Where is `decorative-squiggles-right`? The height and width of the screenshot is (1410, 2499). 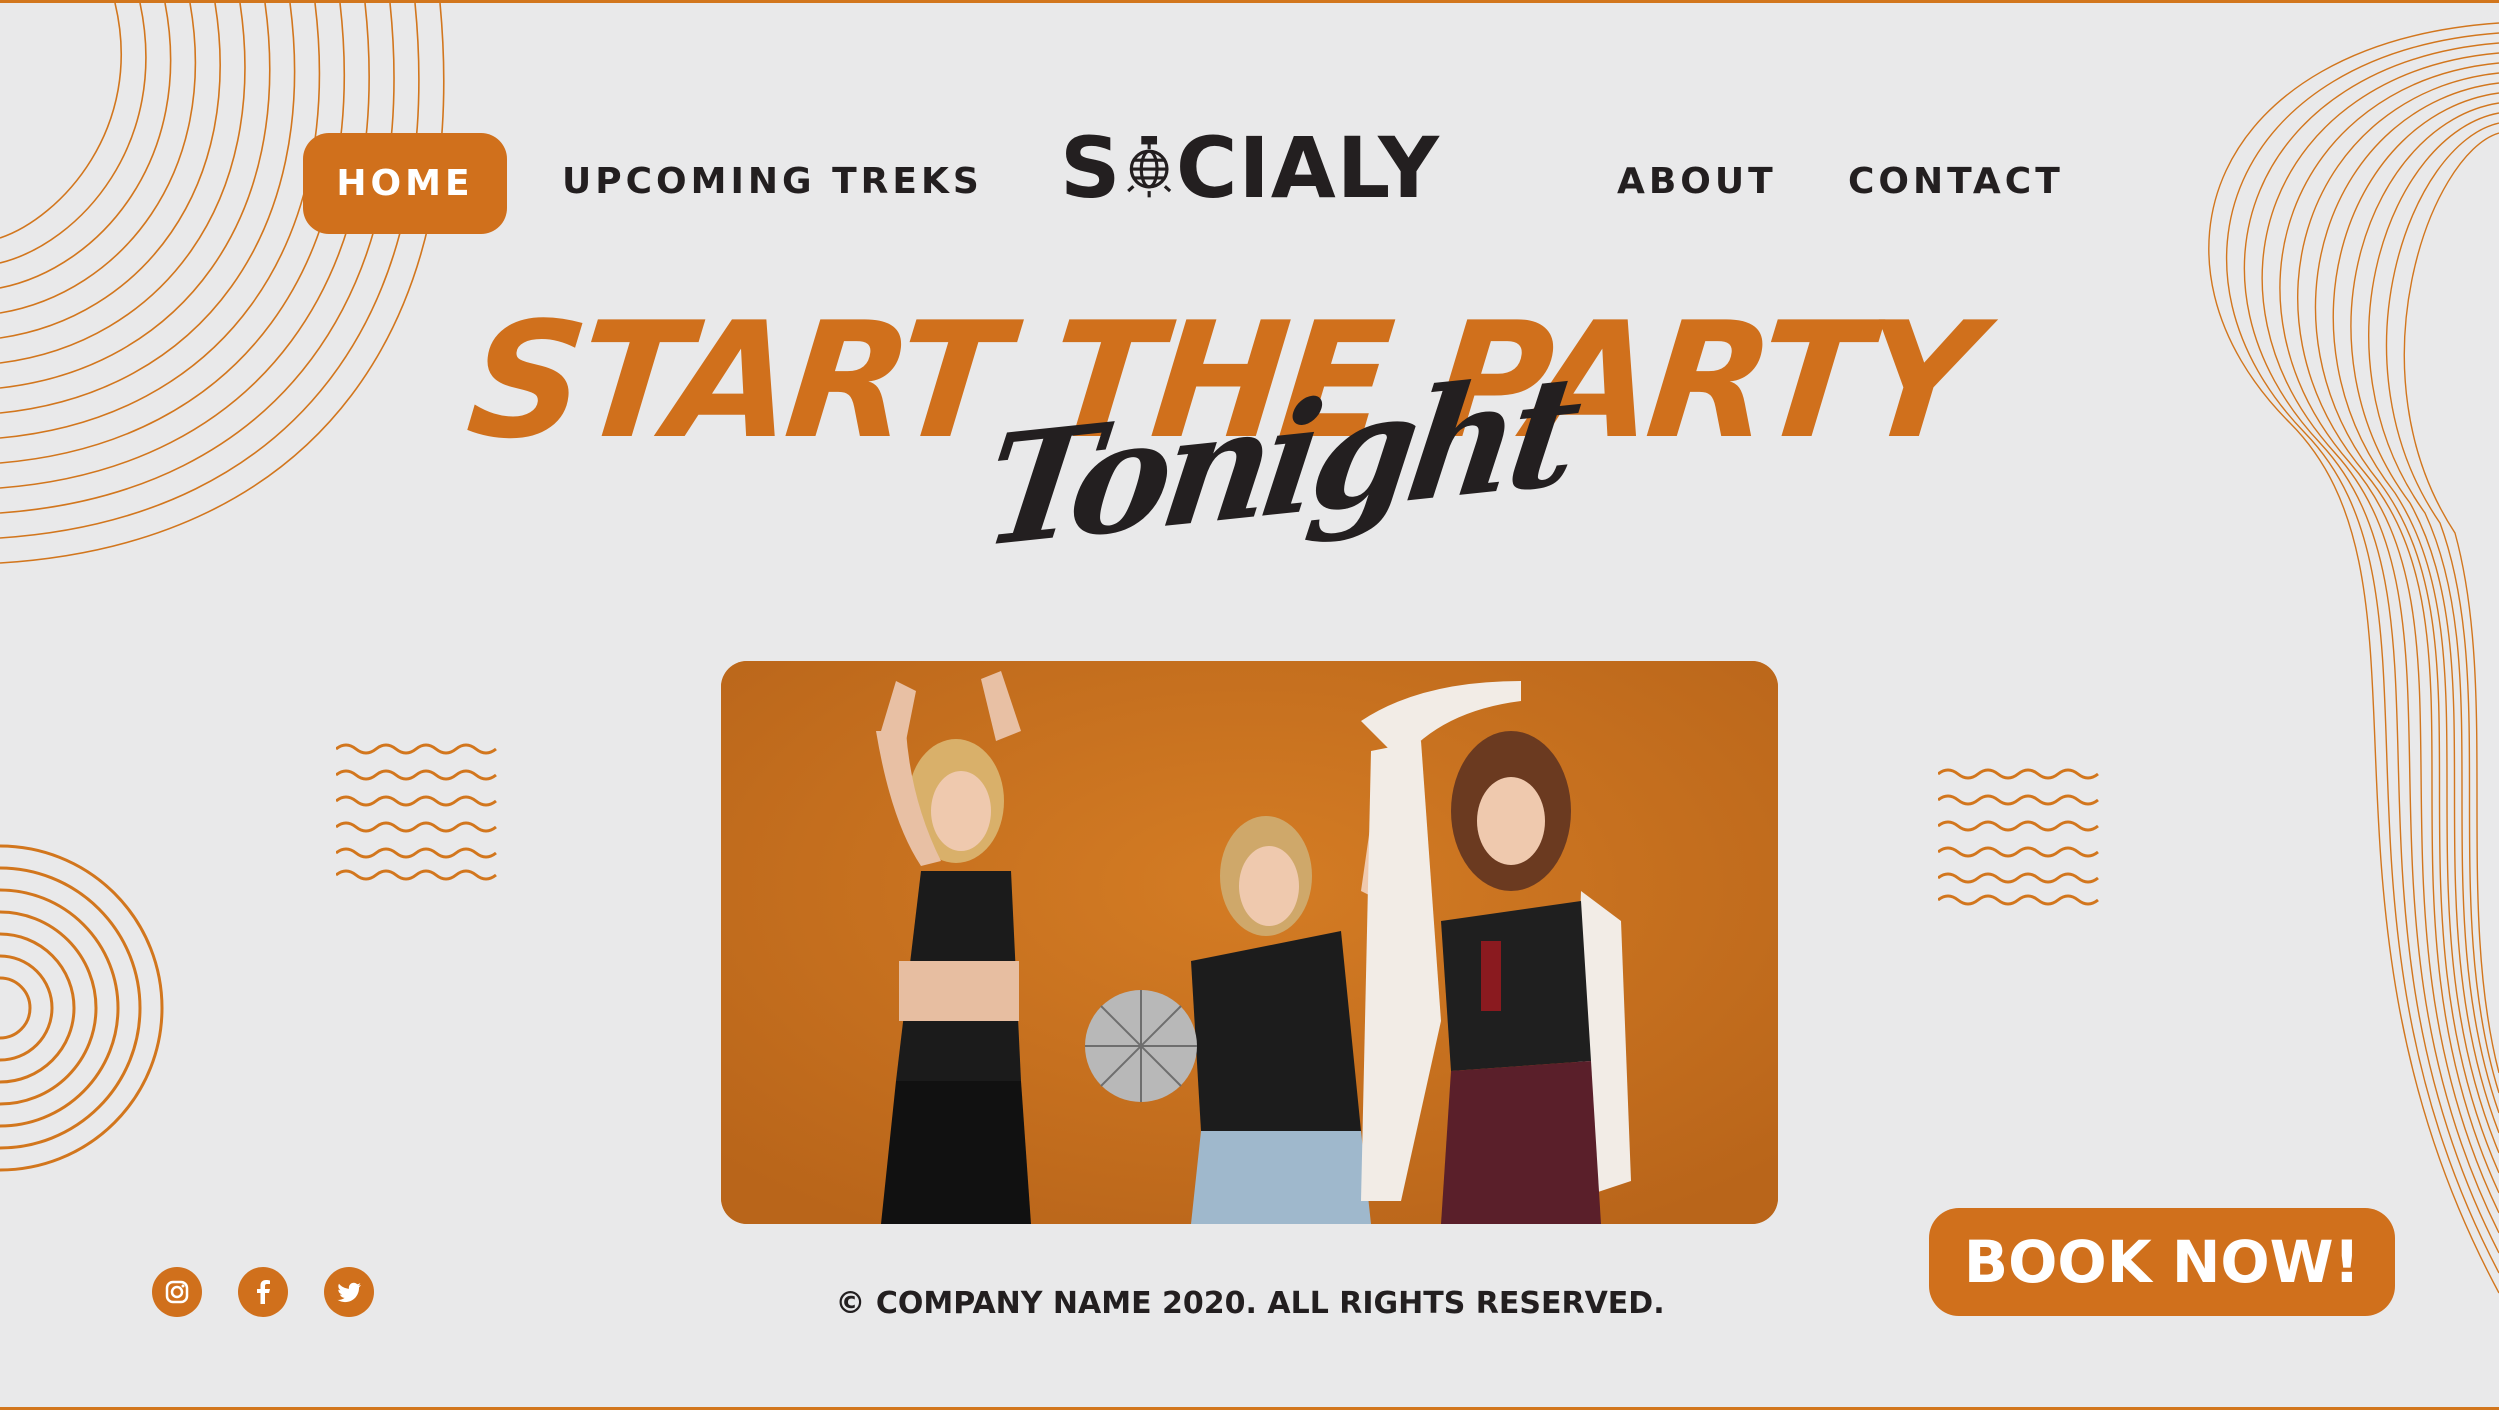
decorative-squiggles-right is located at coordinates (2018, 837).